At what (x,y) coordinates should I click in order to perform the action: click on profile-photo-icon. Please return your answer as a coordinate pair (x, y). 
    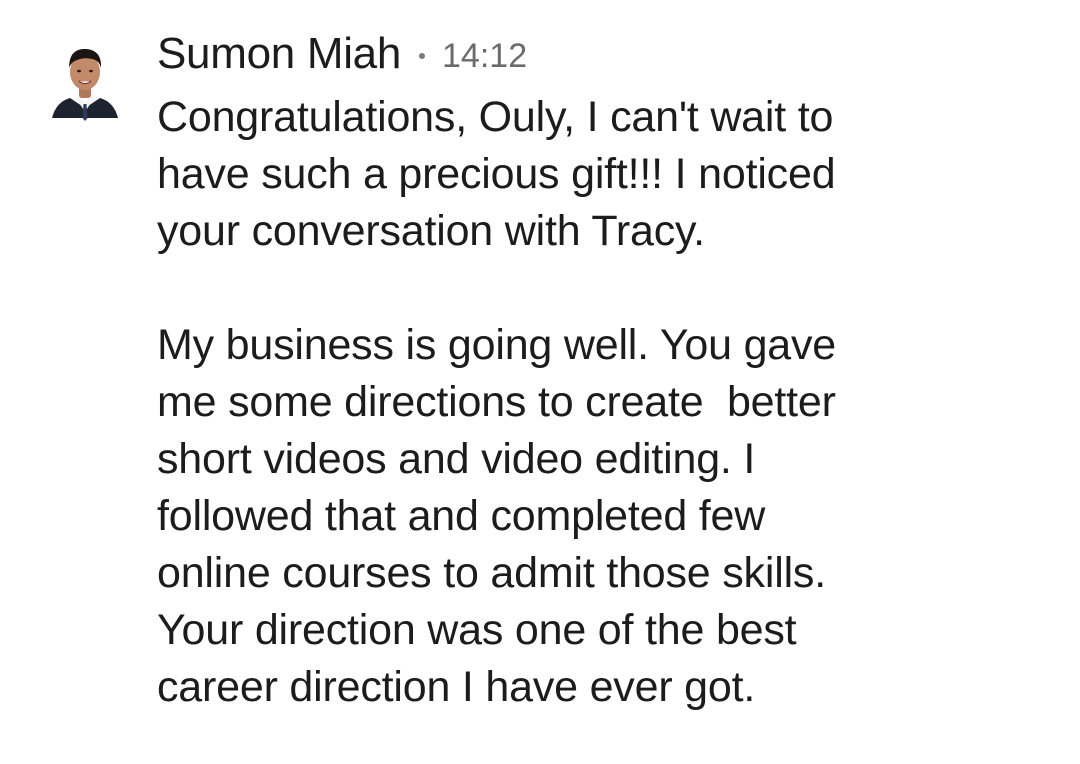
    Looking at the image, I should click on (85, 84).